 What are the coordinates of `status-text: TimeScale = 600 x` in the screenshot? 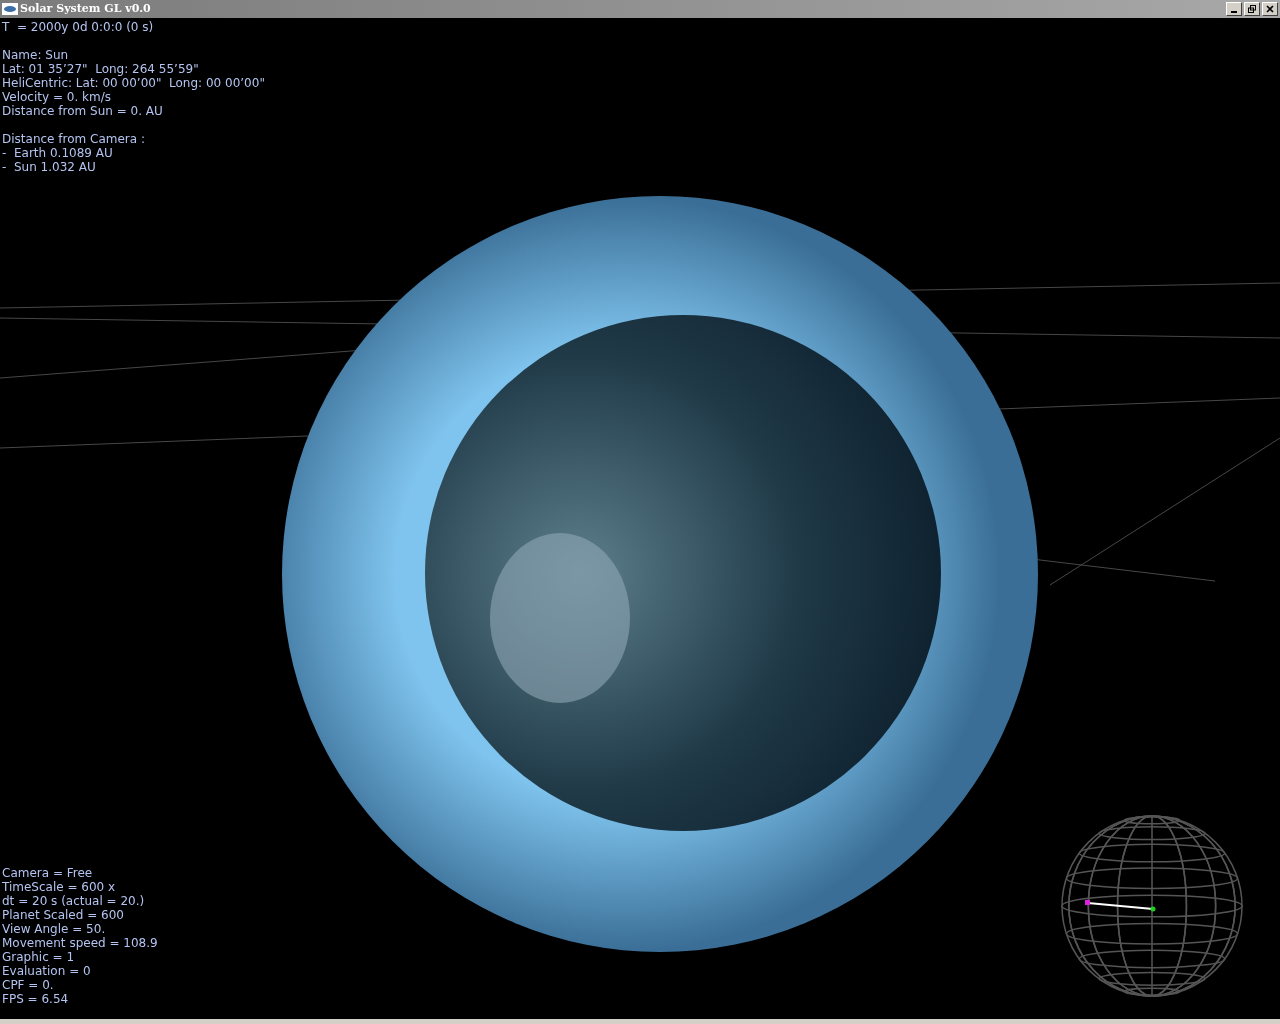 It's located at (59, 887).